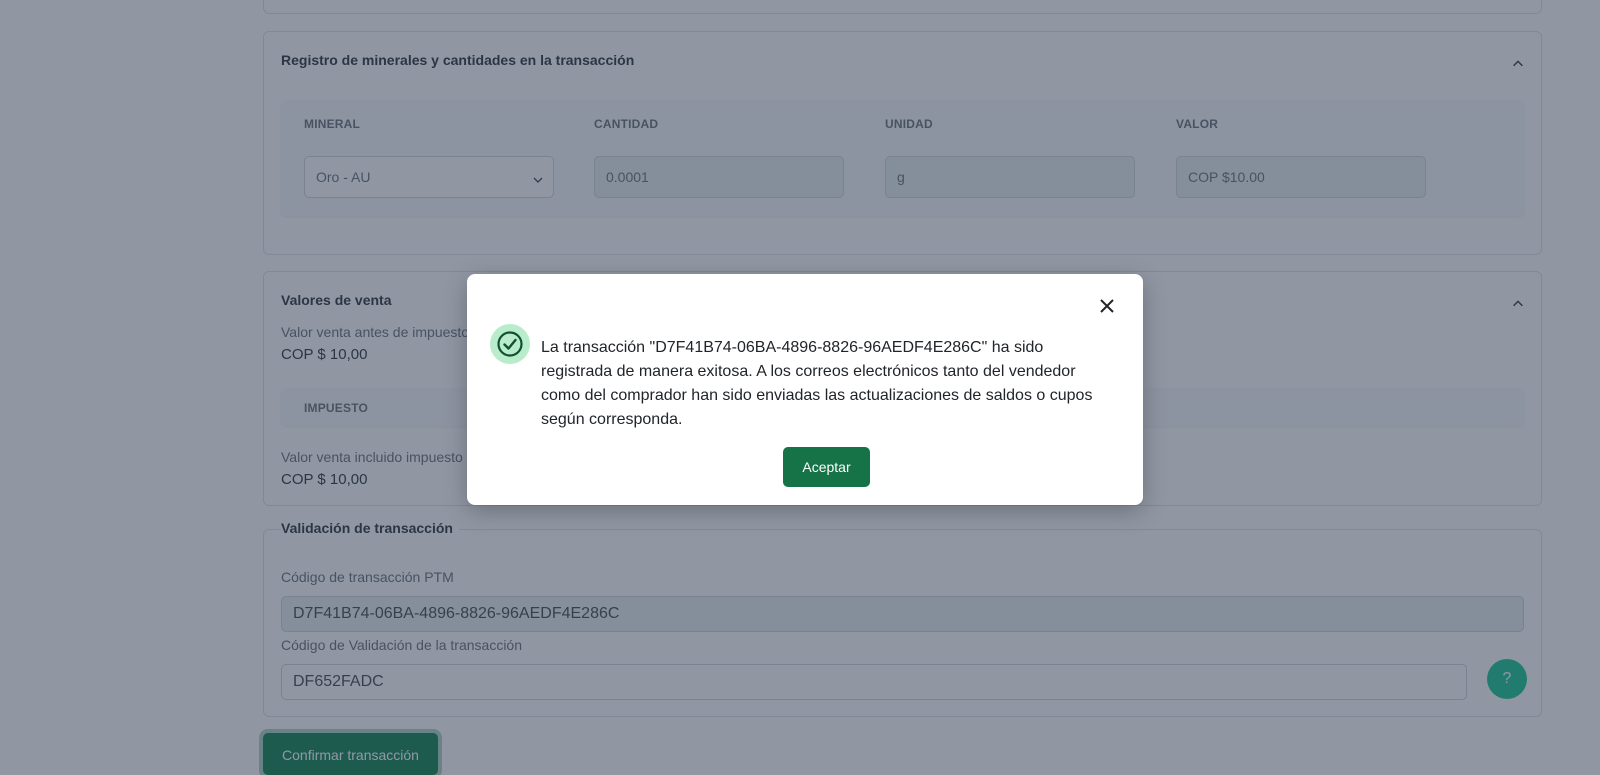 The image size is (1600, 775). Describe the element at coordinates (510, 344) in the screenshot. I see `check-circle-icon` at that location.